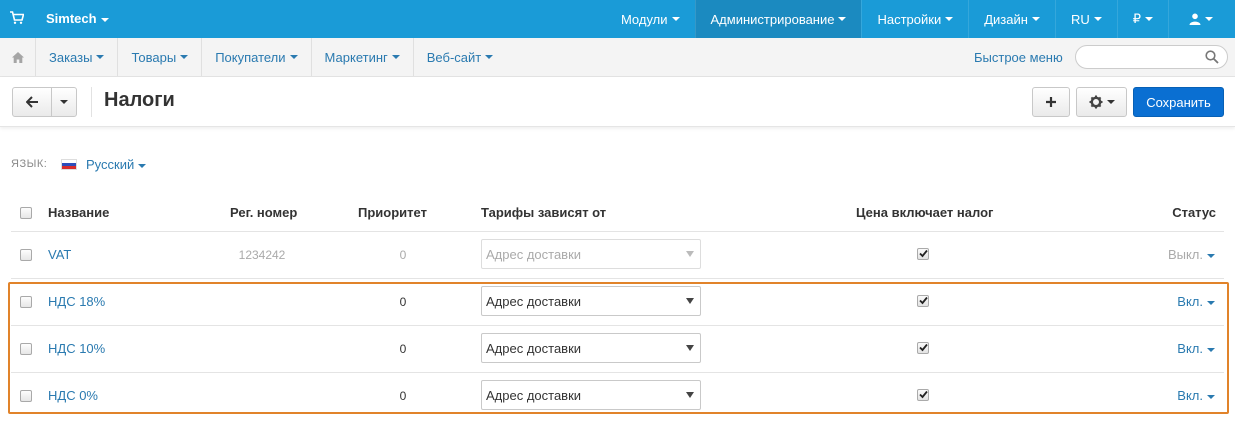 This screenshot has width=1235, height=431. What do you see at coordinates (1080, 19) in the screenshot?
I see `topnav-label: RU` at bounding box center [1080, 19].